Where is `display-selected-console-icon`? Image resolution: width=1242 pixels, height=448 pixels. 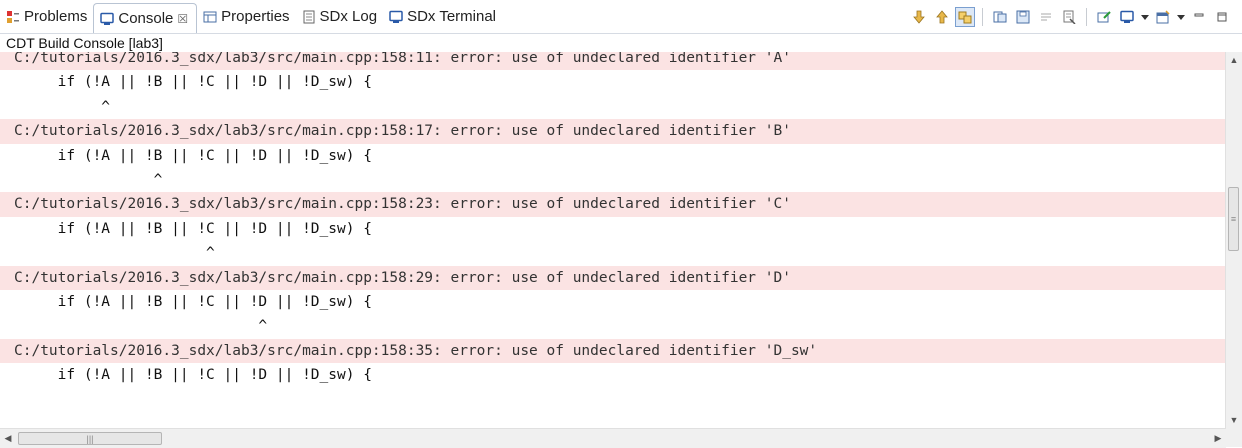 display-selected-console-icon is located at coordinates (1127, 17).